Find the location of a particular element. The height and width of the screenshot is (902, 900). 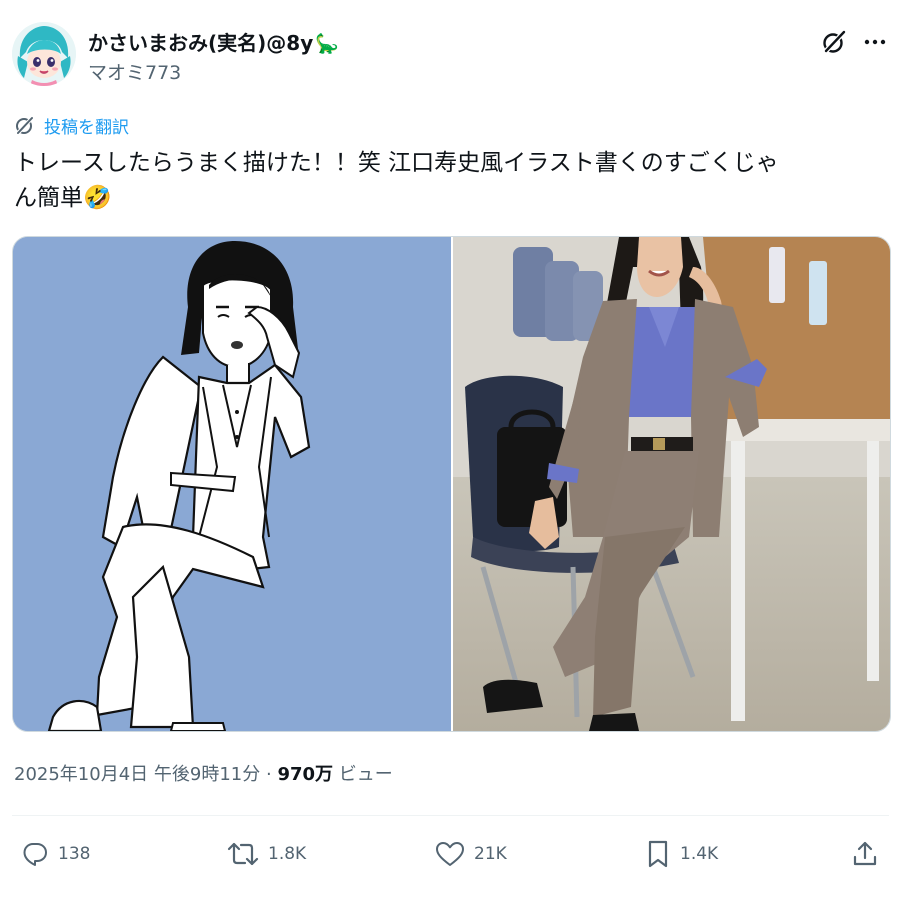

bookmark-icon is located at coordinates (658, 854).